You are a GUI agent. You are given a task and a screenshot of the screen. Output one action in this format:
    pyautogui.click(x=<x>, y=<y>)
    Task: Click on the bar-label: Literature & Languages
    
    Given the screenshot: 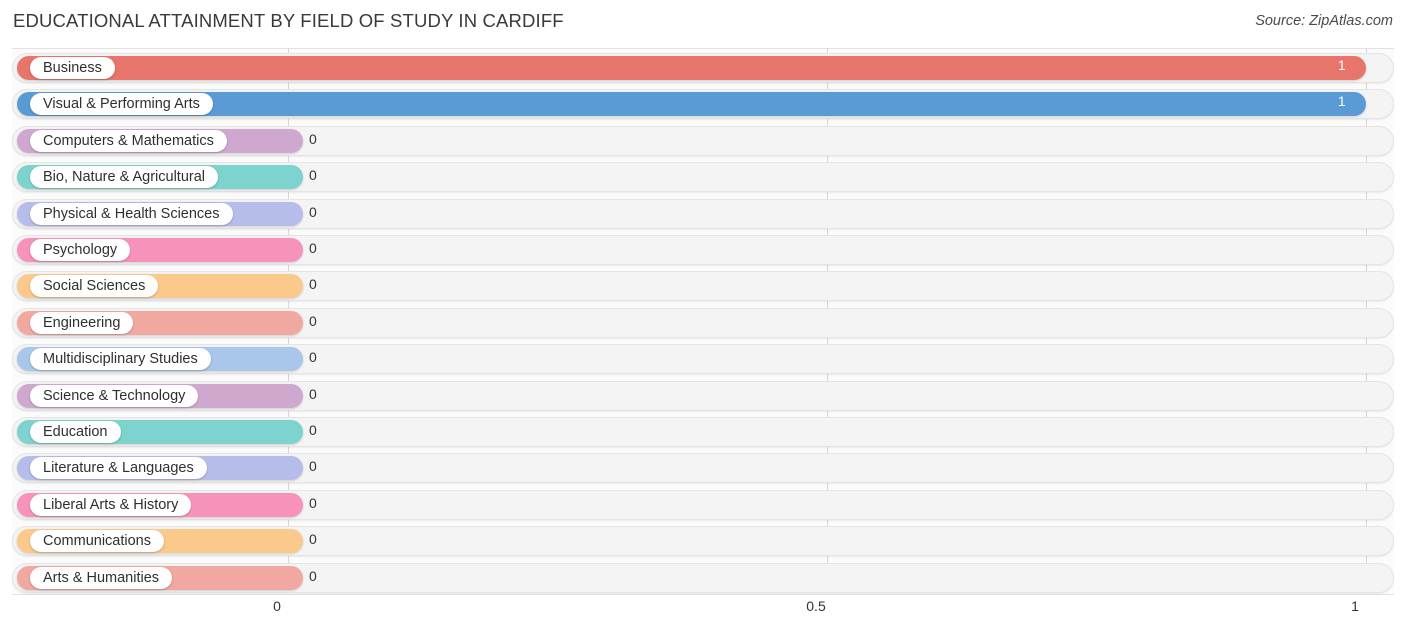 What is the action you would take?
    pyautogui.click(x=118, y=468)
    